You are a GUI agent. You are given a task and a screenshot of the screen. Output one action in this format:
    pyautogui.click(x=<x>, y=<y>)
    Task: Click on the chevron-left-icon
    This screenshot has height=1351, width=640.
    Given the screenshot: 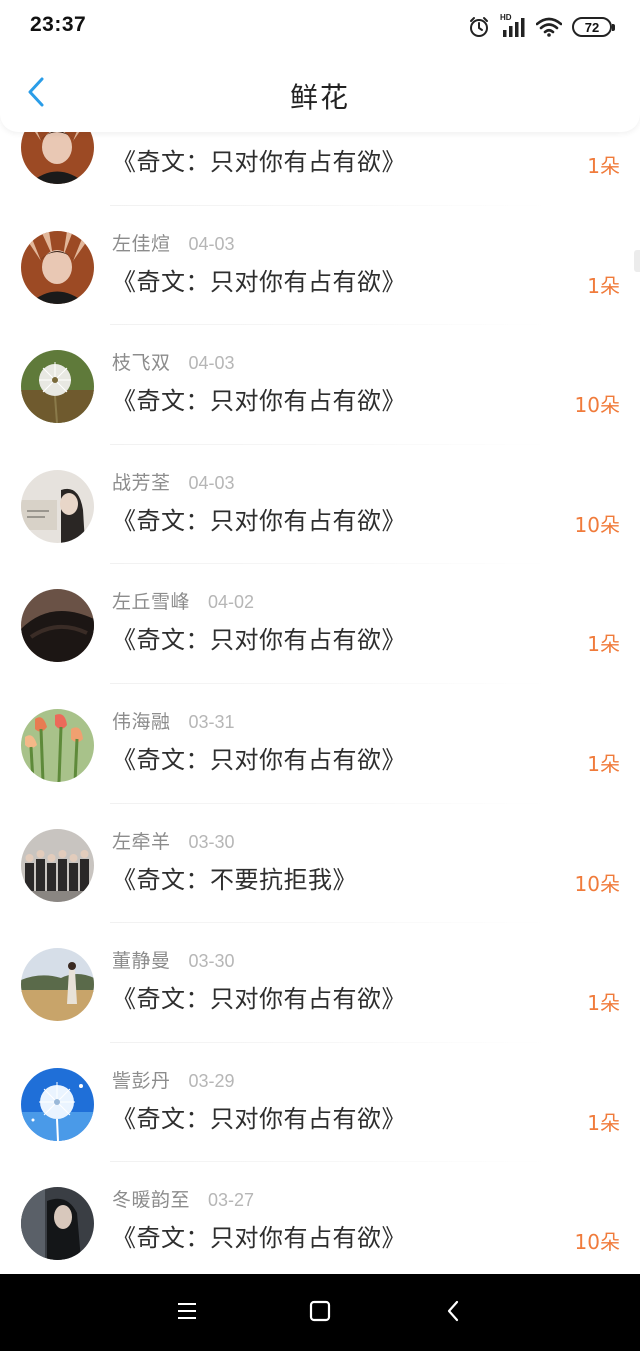 What is the action you would take?
    pyautogui.click(x=453, y=1313)
    